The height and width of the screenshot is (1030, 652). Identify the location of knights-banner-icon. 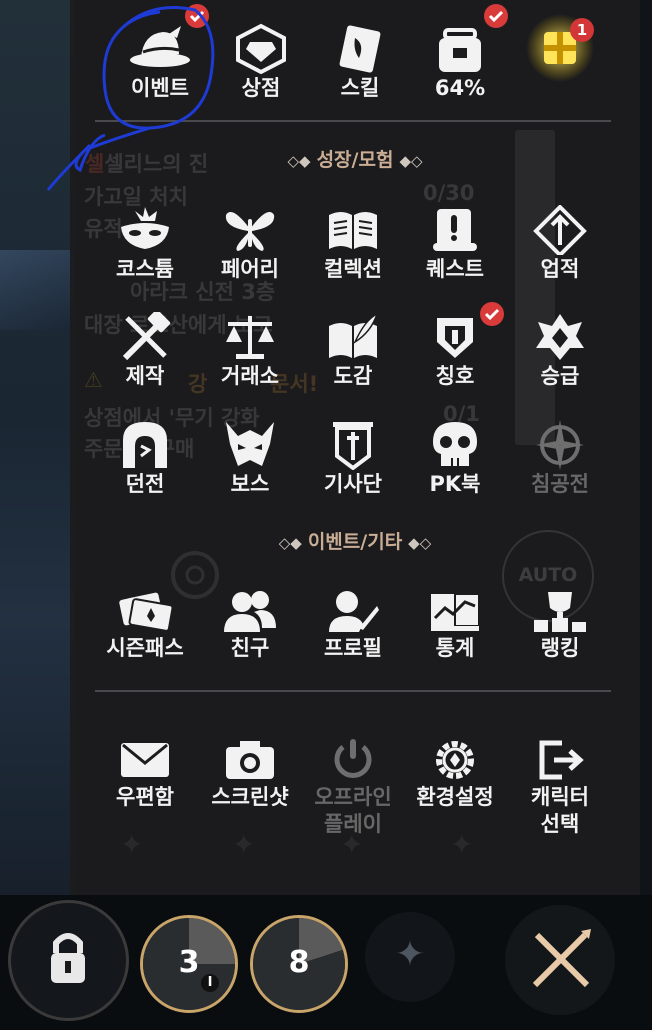
(353, 446).